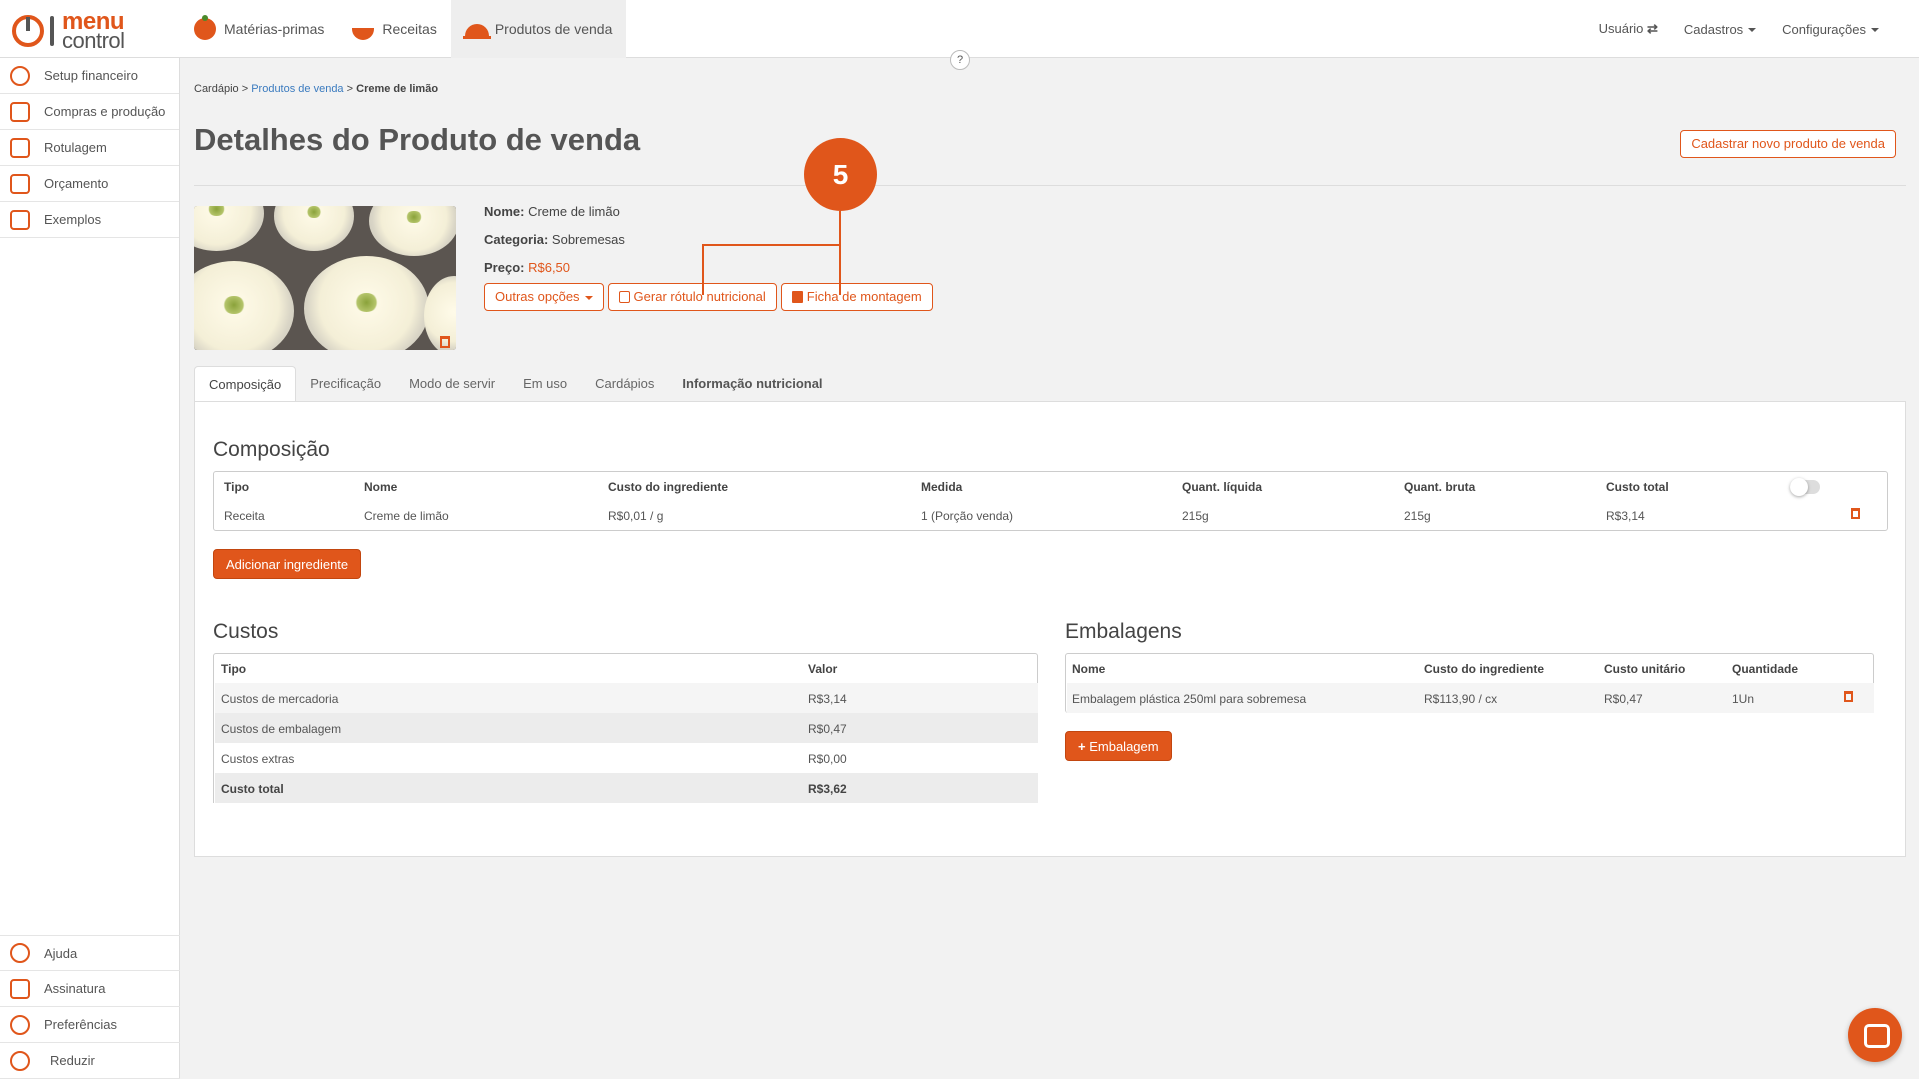 This screenshot has height=1079, width=1919. What do you see at coordinates (1637, 487) in the screenshot?
I see `col-header: Custo total` at bounding box center [1637, 487].